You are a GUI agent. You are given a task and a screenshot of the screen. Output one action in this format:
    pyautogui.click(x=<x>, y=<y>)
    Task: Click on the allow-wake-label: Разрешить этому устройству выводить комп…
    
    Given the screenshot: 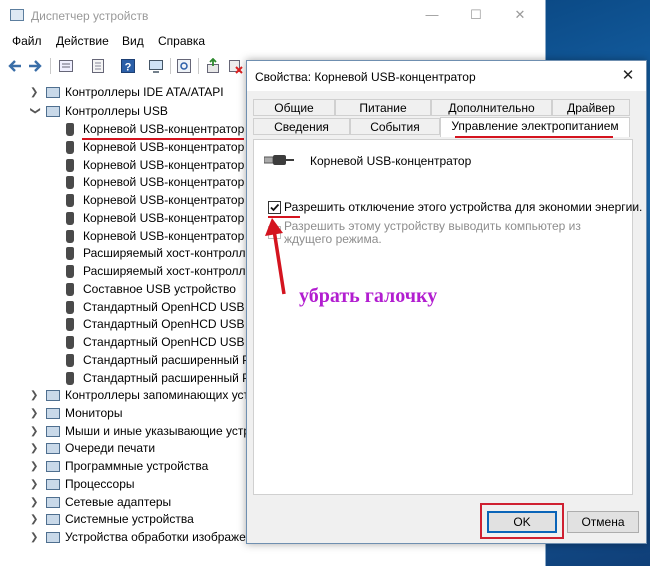 What is the action you would take?
    pyautogui.click(x=432, y=232)
    